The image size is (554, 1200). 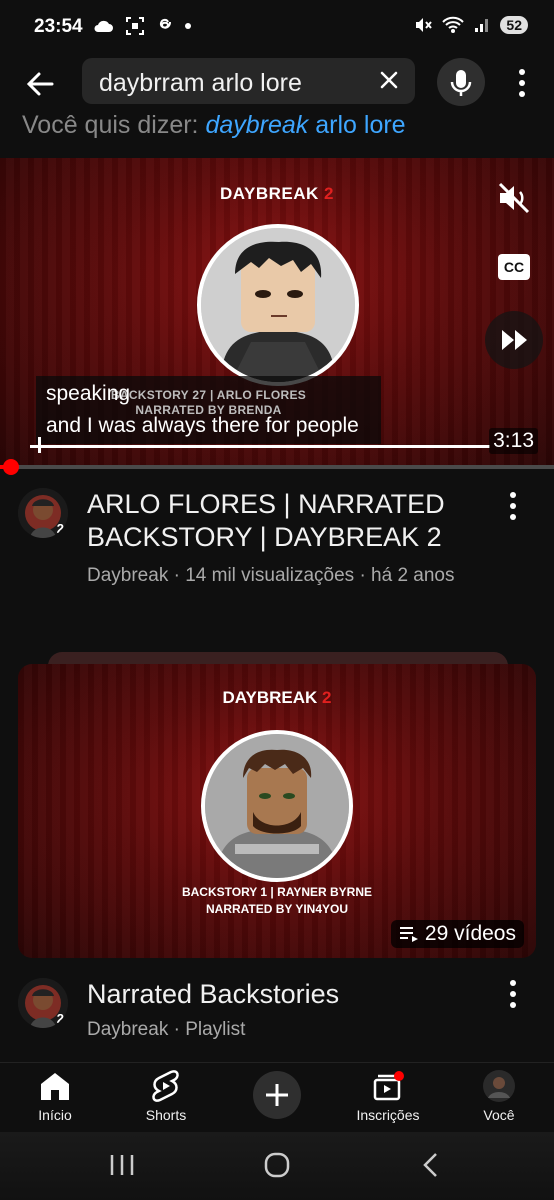 What do you see at coordinates (513, 441) in the screenshot?
I see `video-duration: 3:13` at bounding box center [513, 441].